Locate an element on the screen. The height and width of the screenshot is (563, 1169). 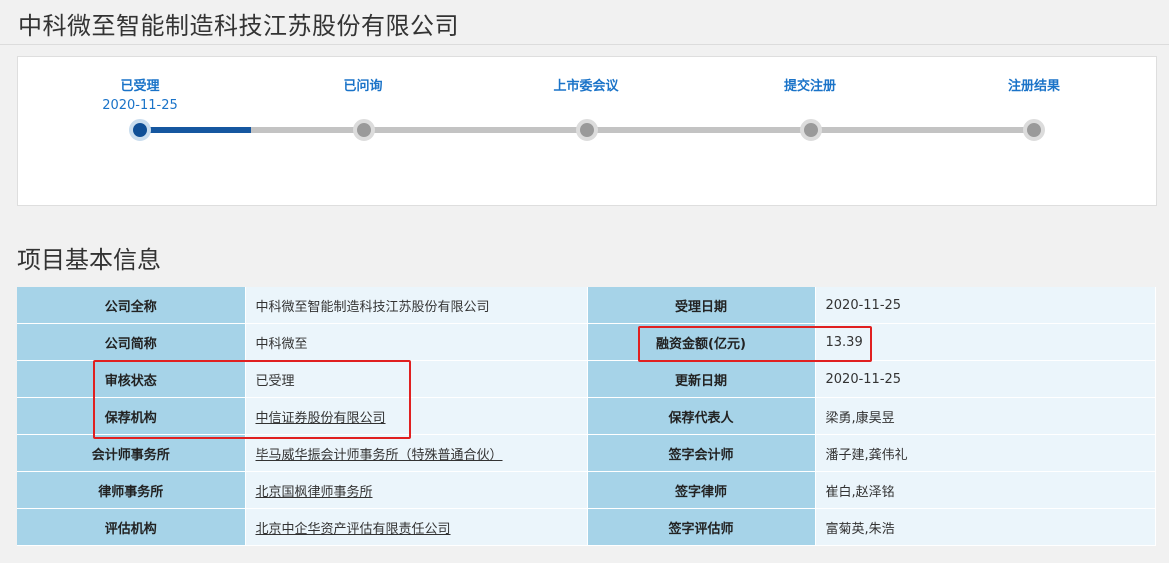
label-sponsor-representative: 保荐代表人 is located at coordinates (701, 416).